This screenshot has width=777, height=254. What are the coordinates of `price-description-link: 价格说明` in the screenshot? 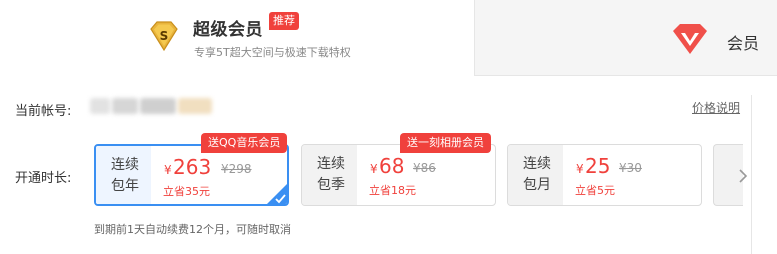 It's located at (716, 107).